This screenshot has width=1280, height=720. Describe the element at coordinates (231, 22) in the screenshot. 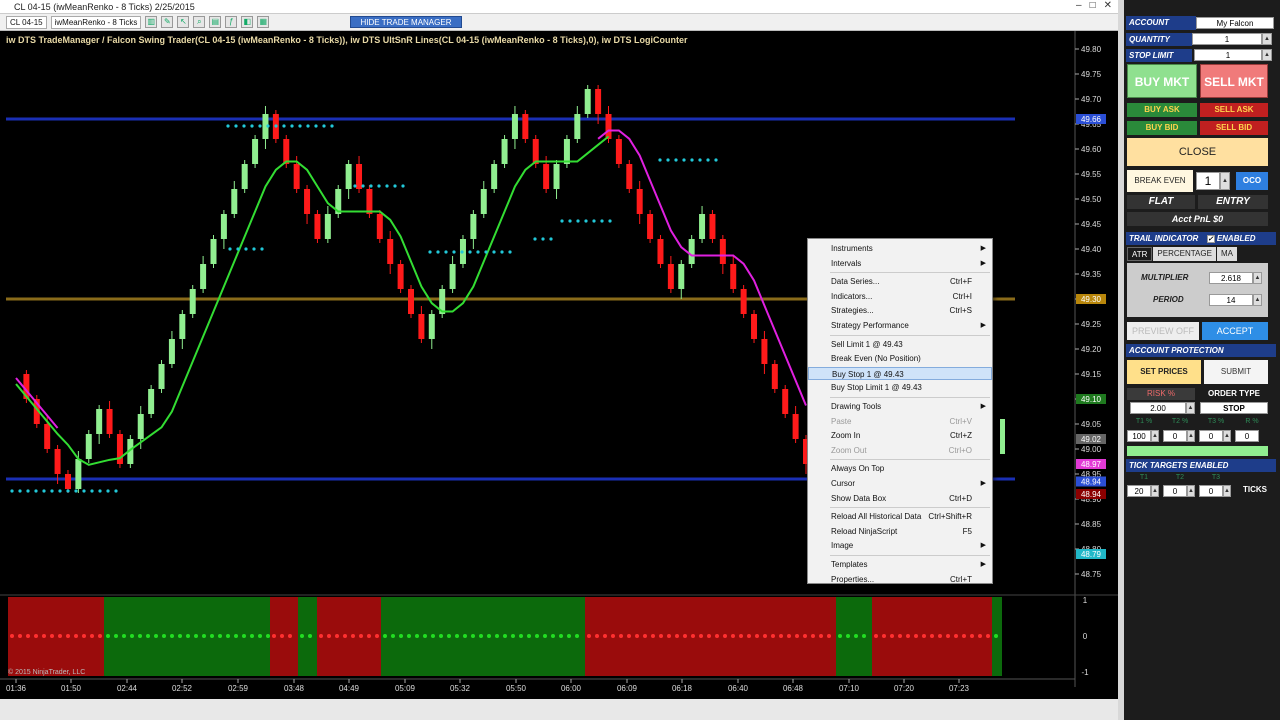

I see `indicators-icon: ƒ` at that location.